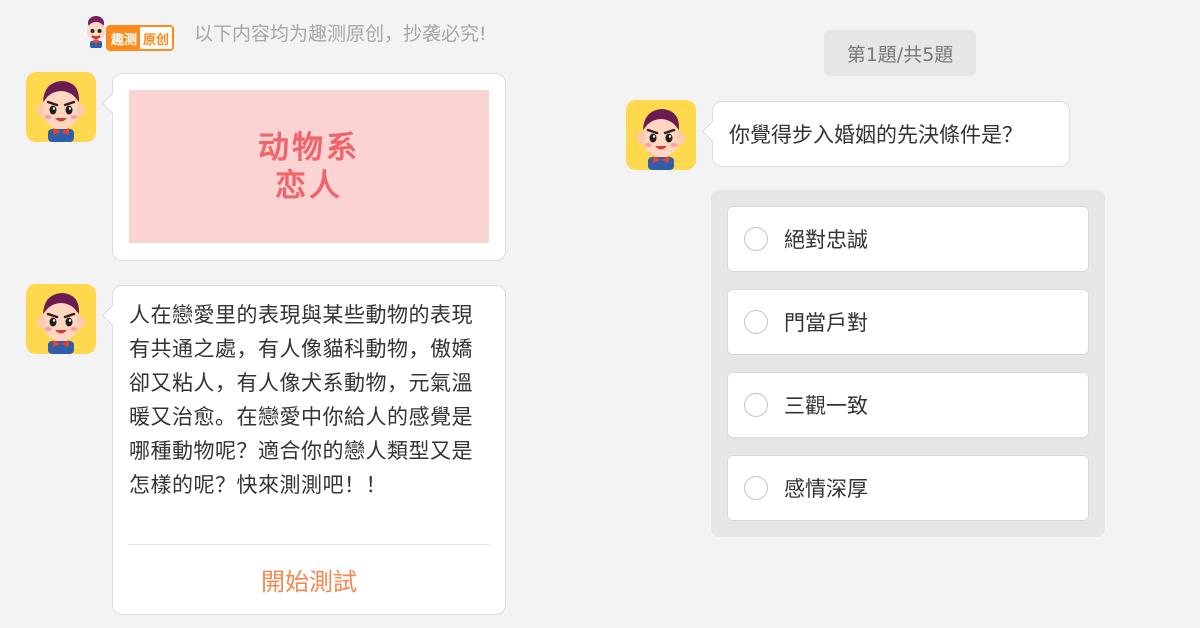  I want to click on quiz-banner-bubble: 动物系 恋人, so click(309, 167).